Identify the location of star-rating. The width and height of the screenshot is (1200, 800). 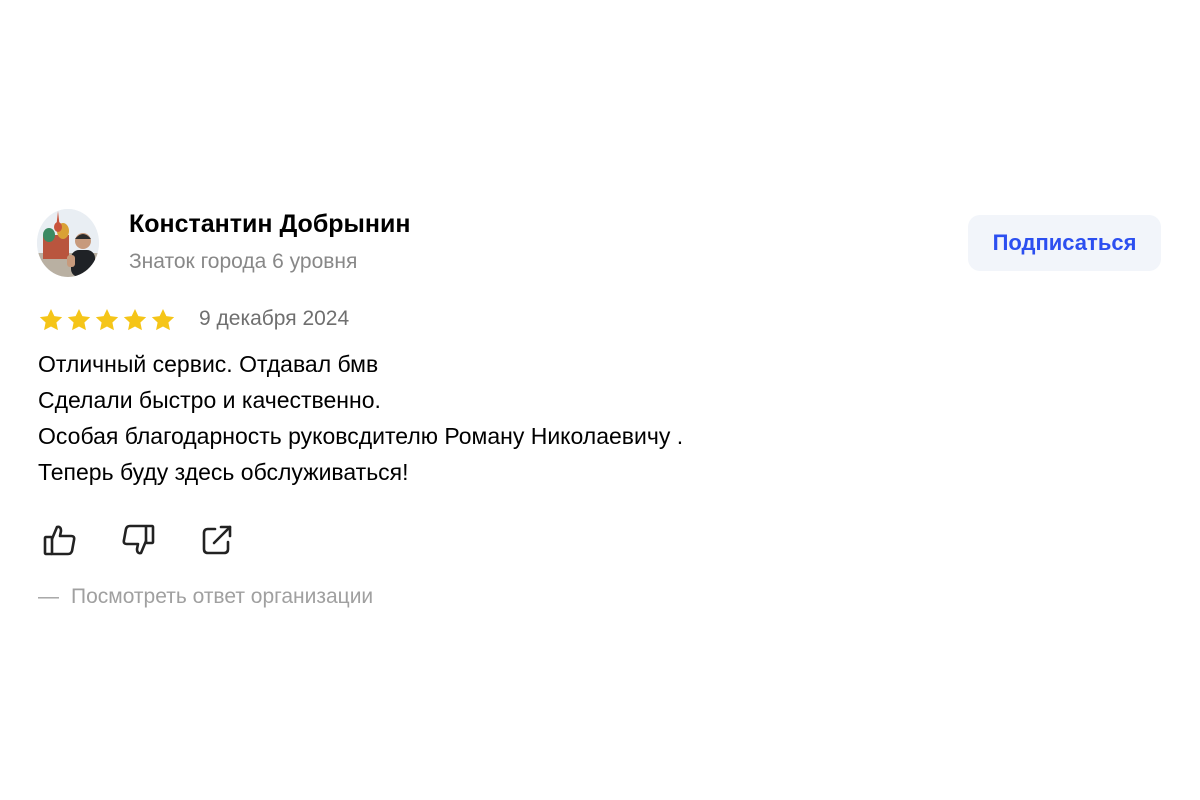
(107, 320).